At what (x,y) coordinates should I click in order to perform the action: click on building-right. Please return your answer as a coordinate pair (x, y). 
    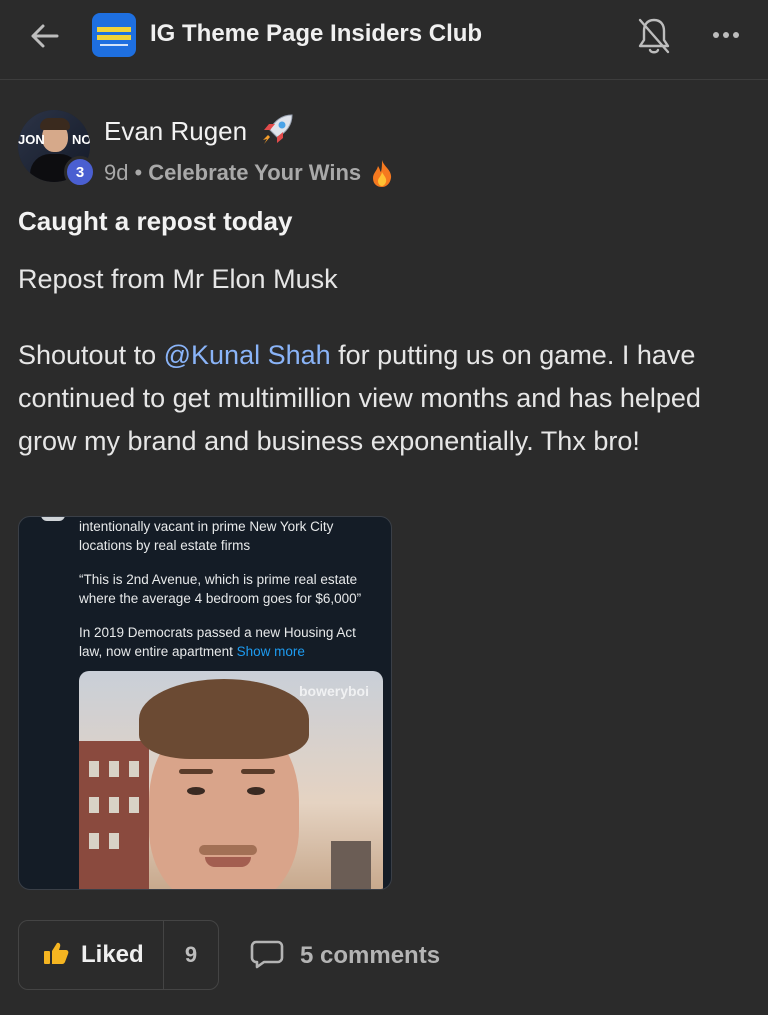
    Looking at the image, I should click on (351, 865).